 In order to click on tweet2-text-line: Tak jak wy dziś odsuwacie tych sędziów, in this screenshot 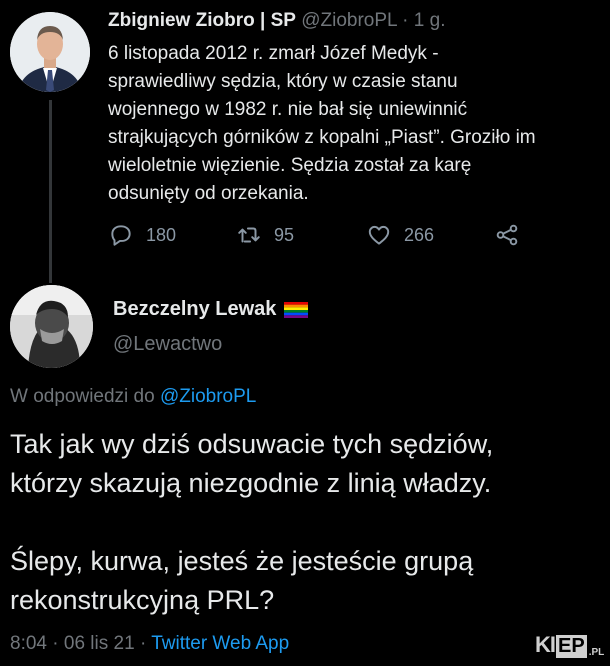, I will do `click(252, 444)`.